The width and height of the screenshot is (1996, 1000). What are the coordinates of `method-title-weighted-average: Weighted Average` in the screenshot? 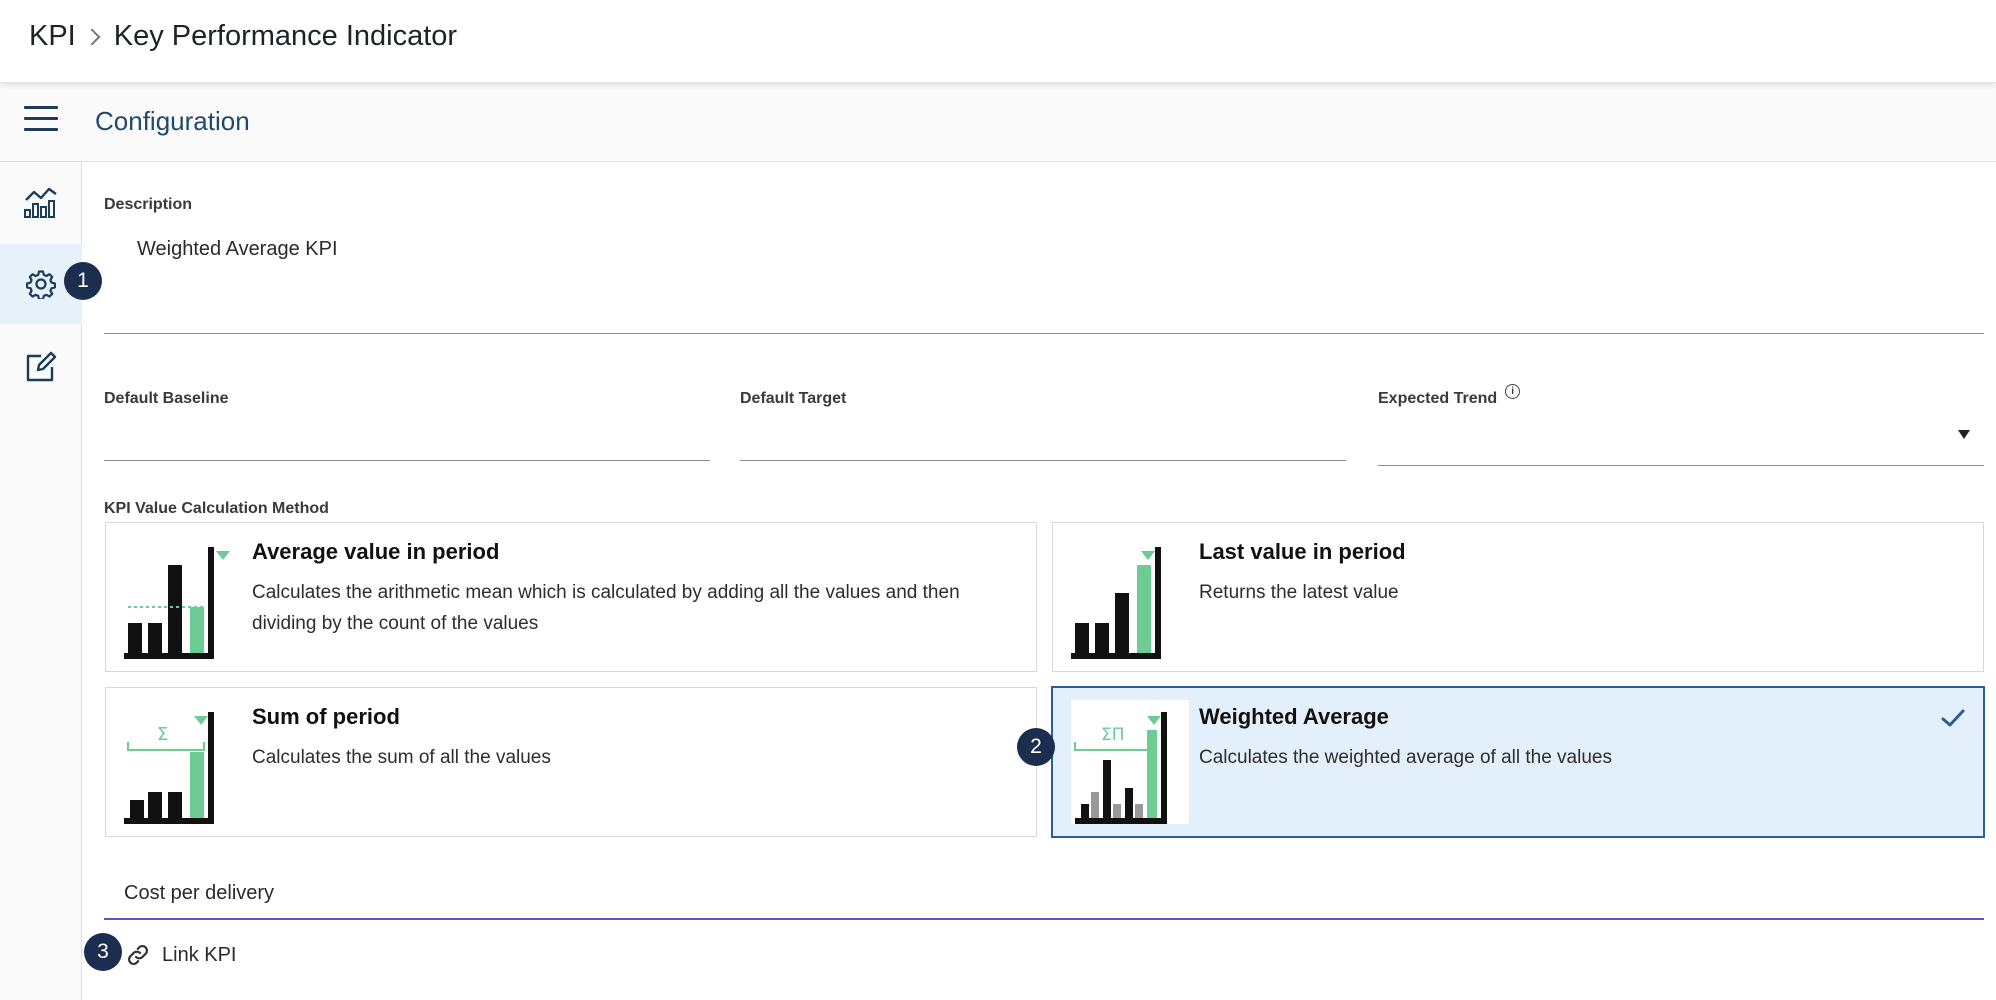 It's located at (1294, 716).